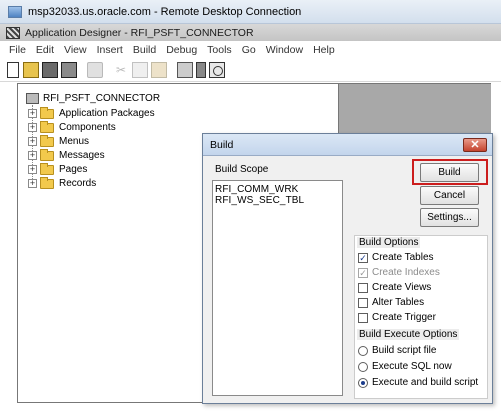  I want to click on dialog-title: Build, so click(222, 145).